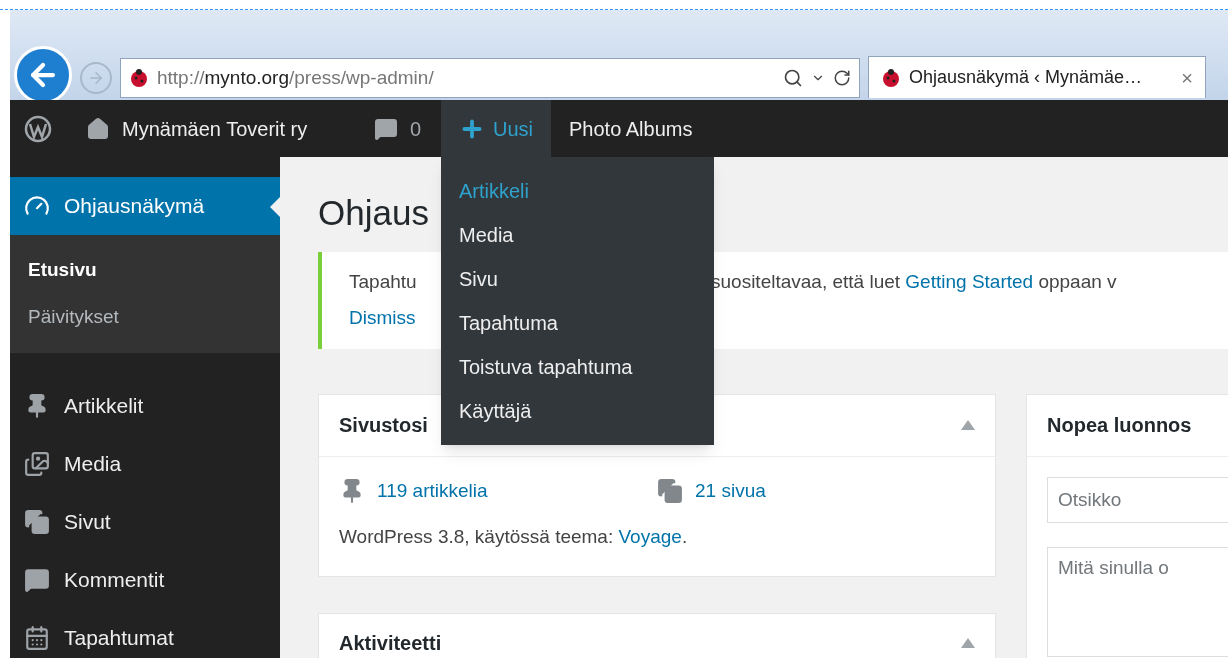 This screenshot has width=1228, height=658. Describe the element at coordinates (577, 279) in the screenshot. I see `menu-item: Sivu` at that location.